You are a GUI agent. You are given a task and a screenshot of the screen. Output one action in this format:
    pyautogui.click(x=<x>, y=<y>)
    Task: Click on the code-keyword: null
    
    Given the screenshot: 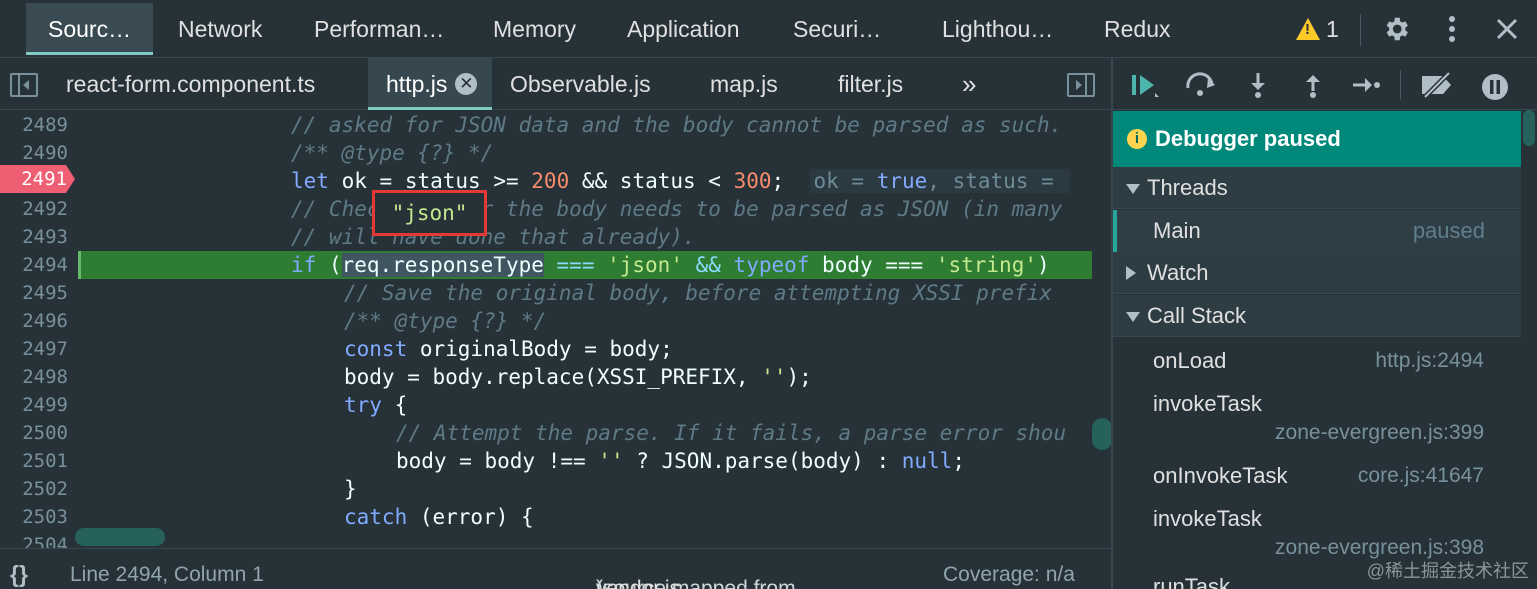 What is the action you would take?
    pyautogui.click(x=927, y=461)
    